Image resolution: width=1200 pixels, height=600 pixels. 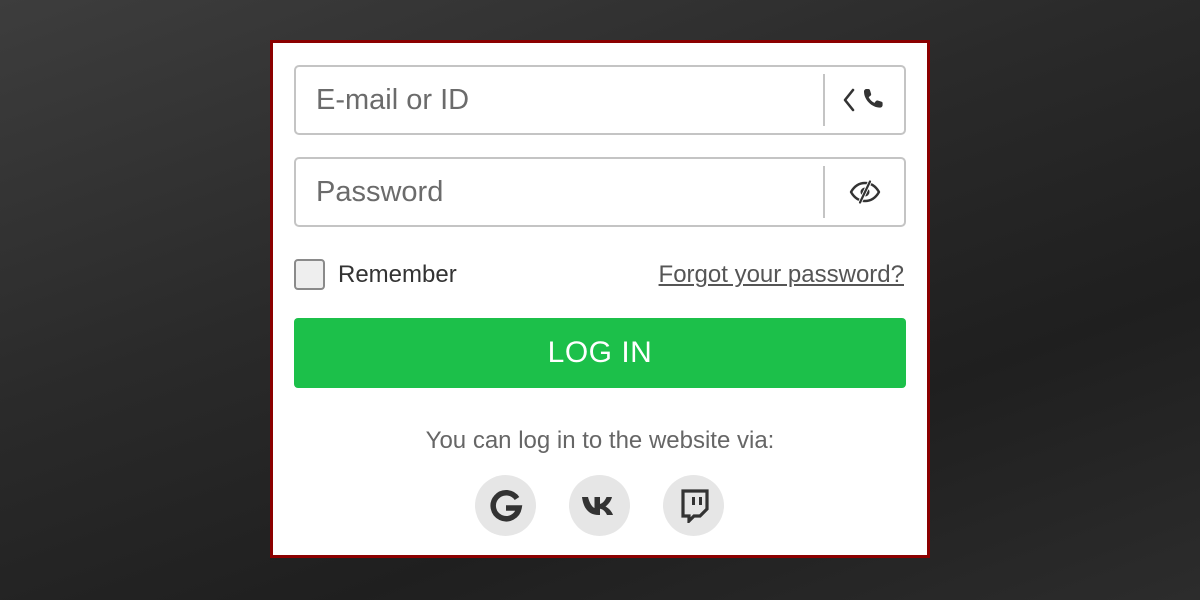 I want to click on twitch-login-button, so click(x=693, y=505).